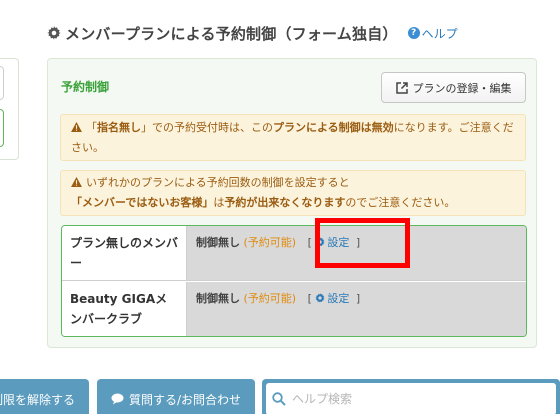  I want to click on warning2-text-end: のでご注意ください。, so click(400, 202).